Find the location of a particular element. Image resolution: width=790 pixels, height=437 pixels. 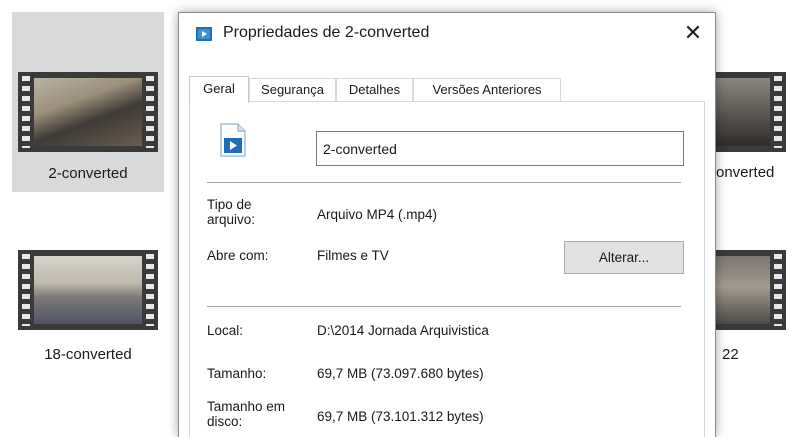

tab-detalhes: Detalhes is located at coordinates (374, 90).